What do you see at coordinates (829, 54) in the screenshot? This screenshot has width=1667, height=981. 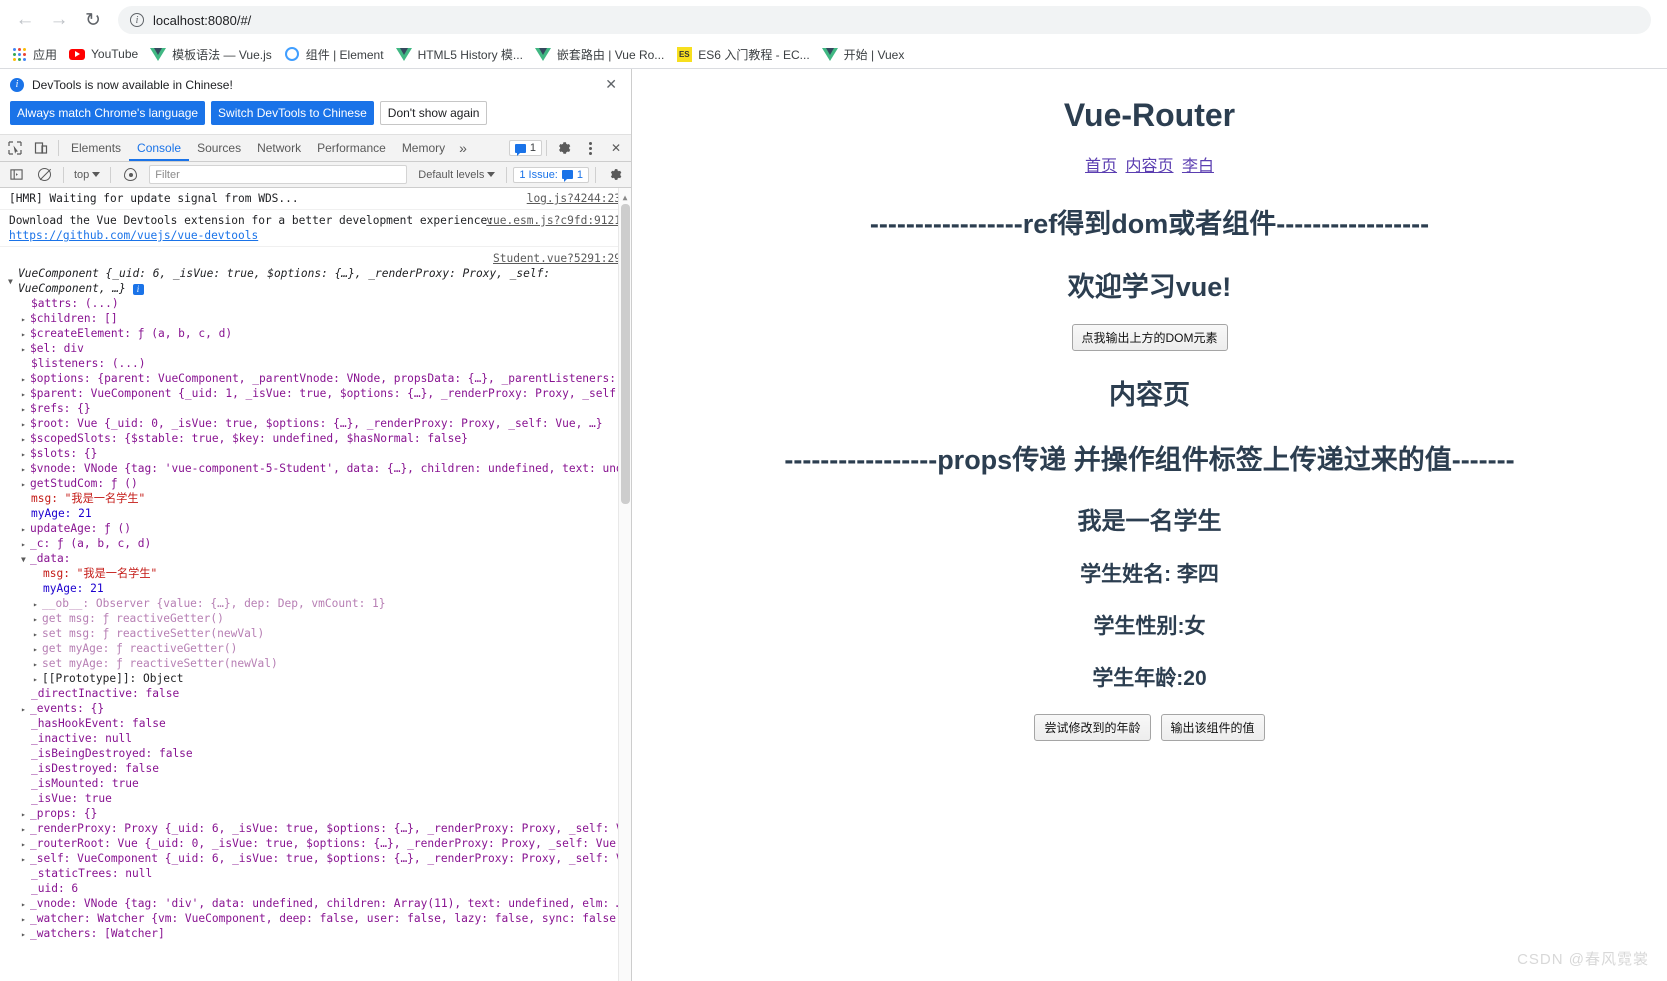 I see `vue-icon` at bounding box center [829, 54].